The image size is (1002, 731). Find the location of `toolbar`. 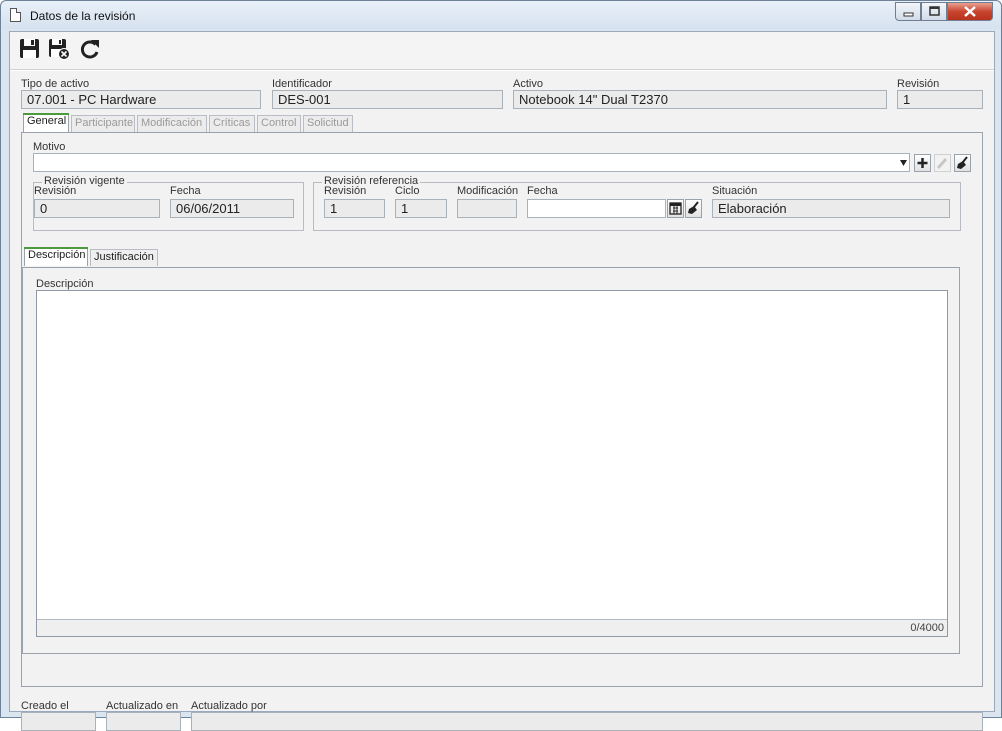

toolbar is located at coordinates (502, 51).